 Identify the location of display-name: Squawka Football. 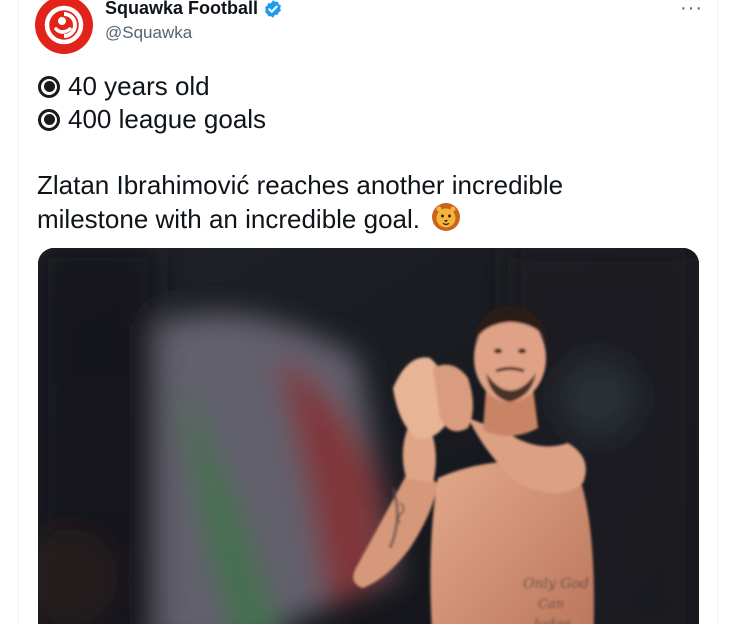
(181, 9).